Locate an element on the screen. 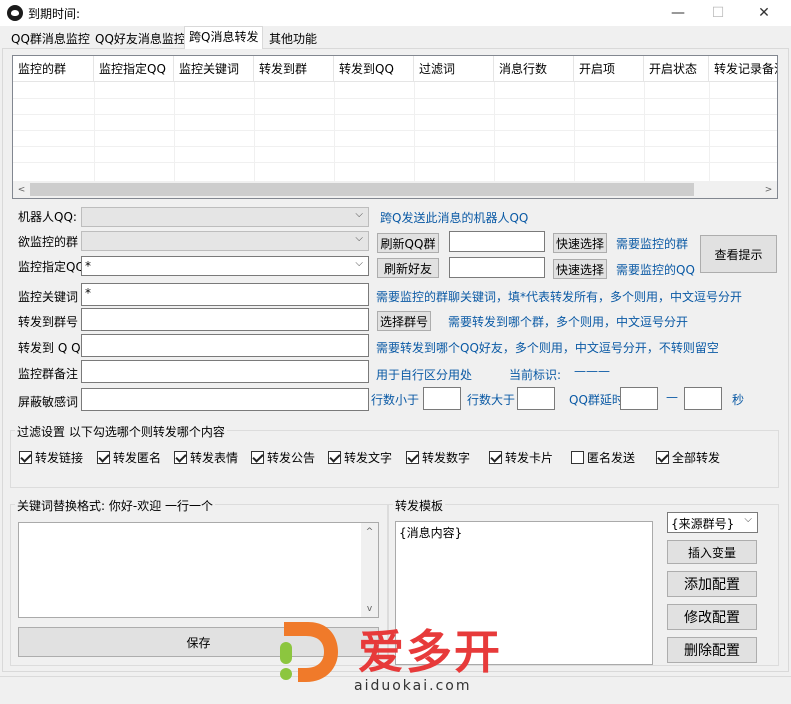 The height and width of the screenshot is (704, 791). forward-qq-hint: 需要转发到哪个QQ好友，多个则用，中文逗号分开，不转则留空 is located at coordinates (547, 348).